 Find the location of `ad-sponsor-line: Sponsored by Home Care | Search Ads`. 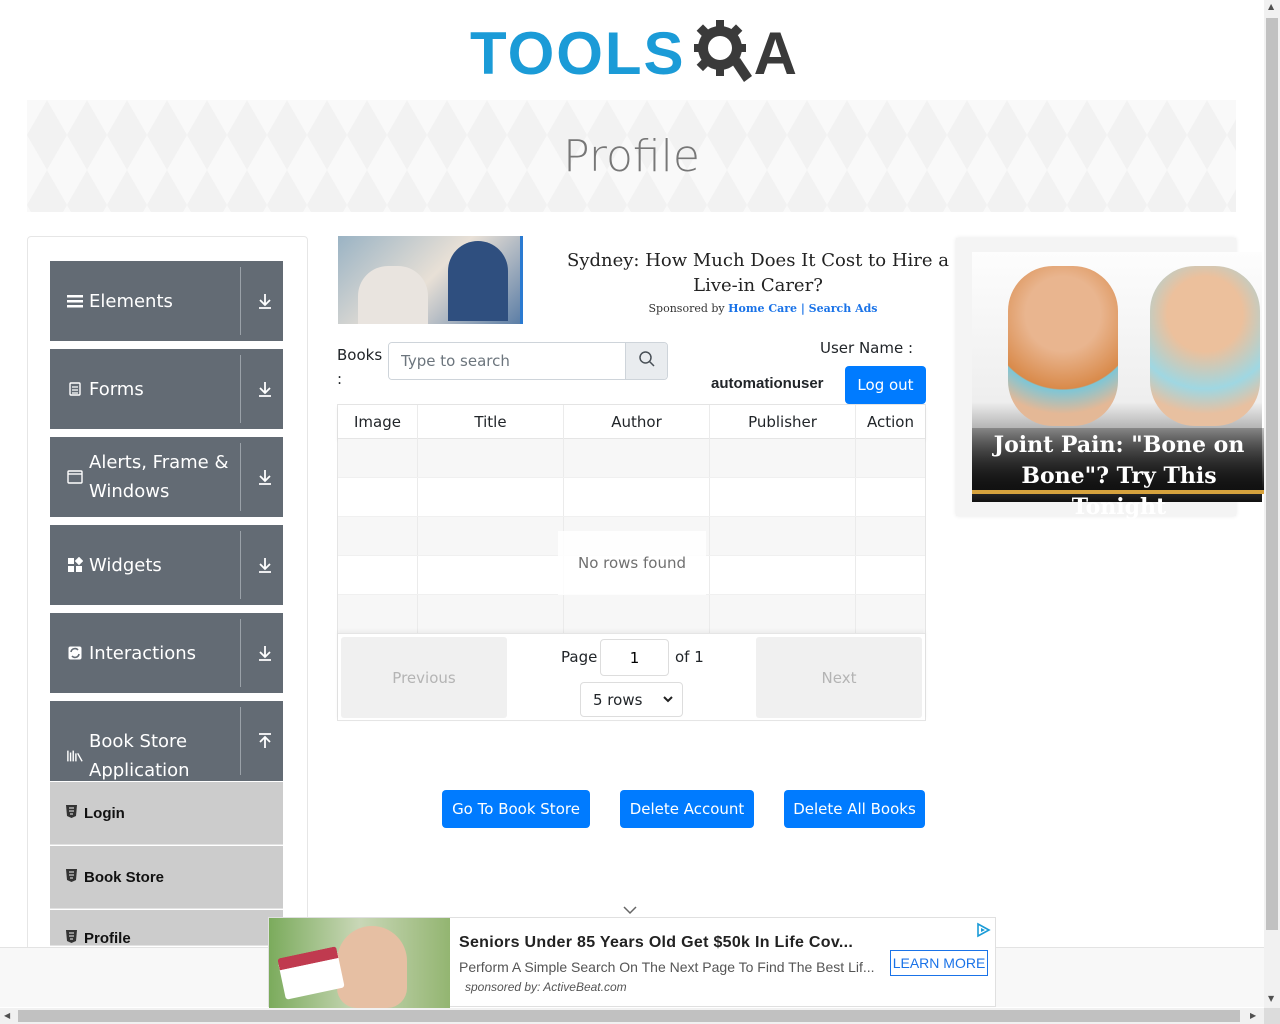

ad-sponsor-line: Sponsored by Home Care | Search Ads is located at coordinates (763, 308).